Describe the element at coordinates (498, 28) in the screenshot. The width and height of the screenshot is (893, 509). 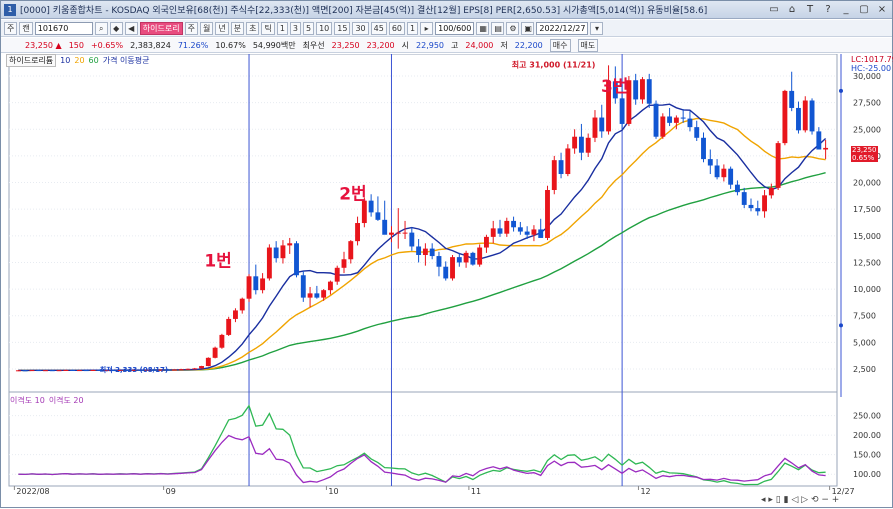
I see `list-icon: ▤` at that location.